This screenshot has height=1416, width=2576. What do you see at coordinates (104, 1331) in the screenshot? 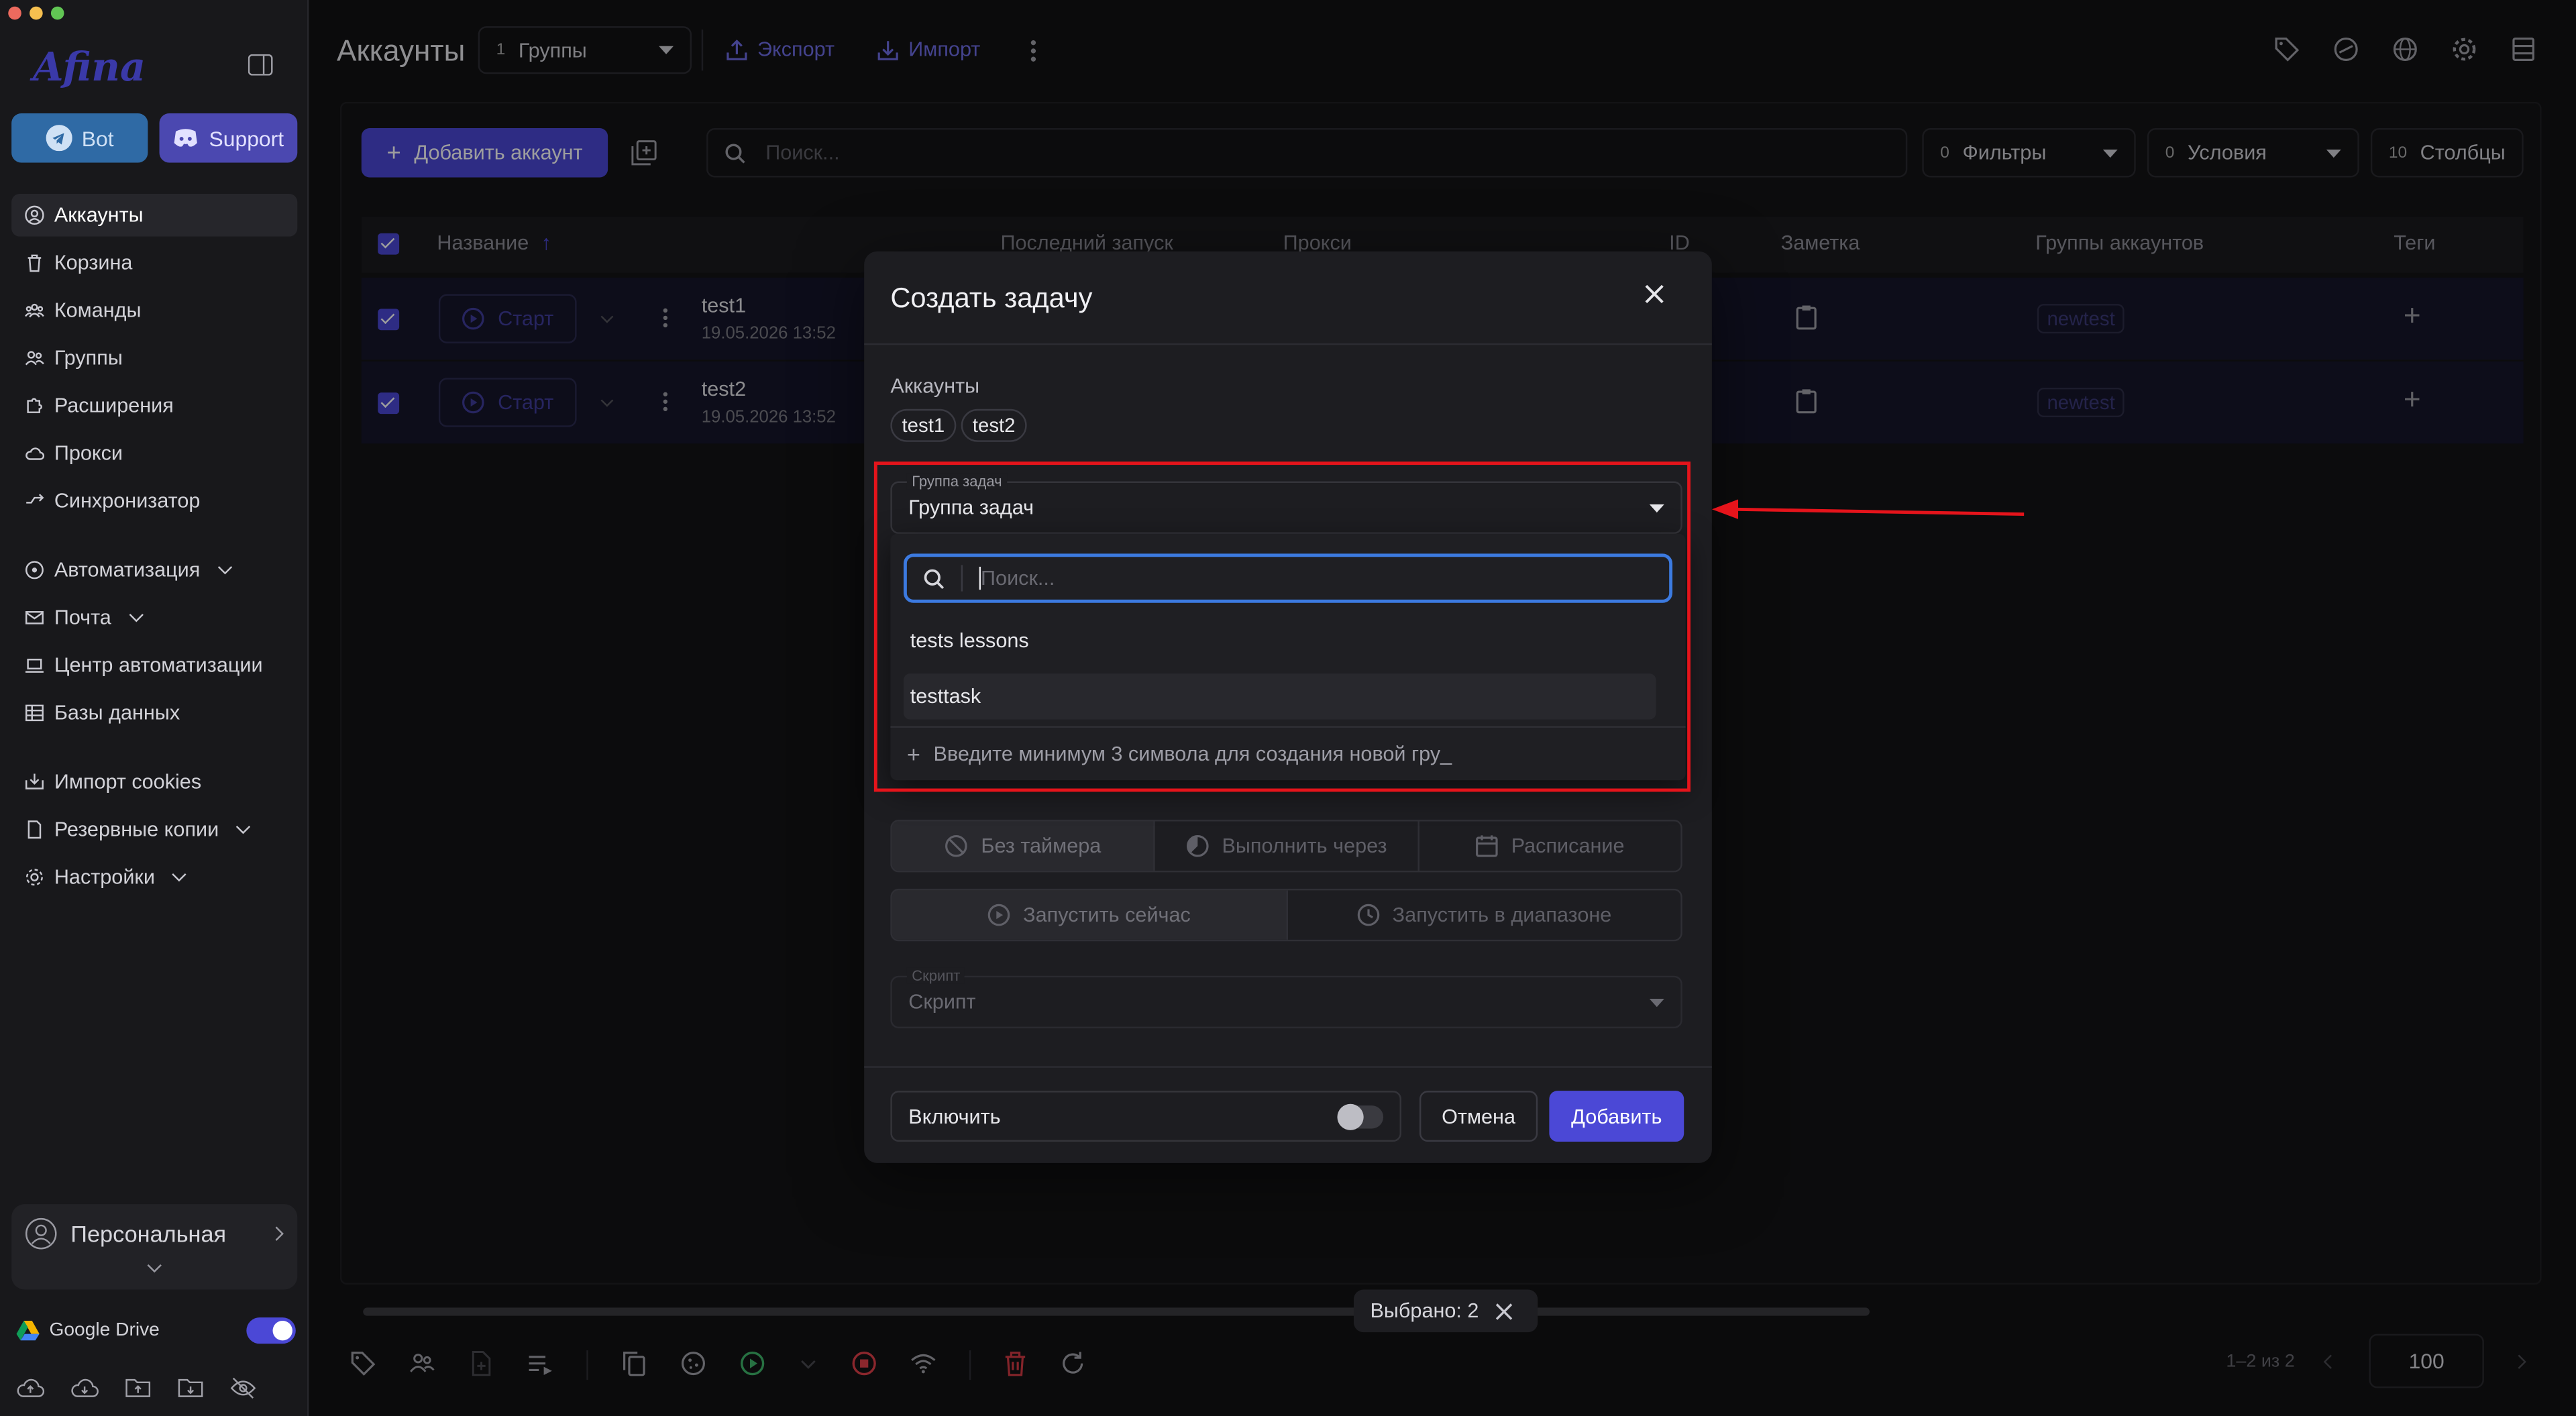
I see `google-drive-label: Google Drive` at bounding box center [104, 1331].